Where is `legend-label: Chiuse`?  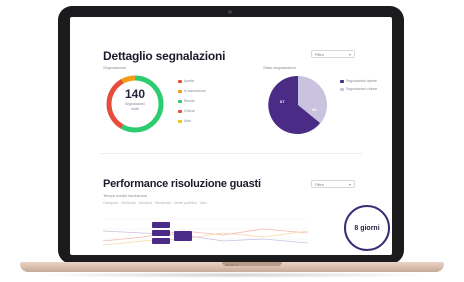
legend-label: Chiuse is located at coordinates (189, 111).